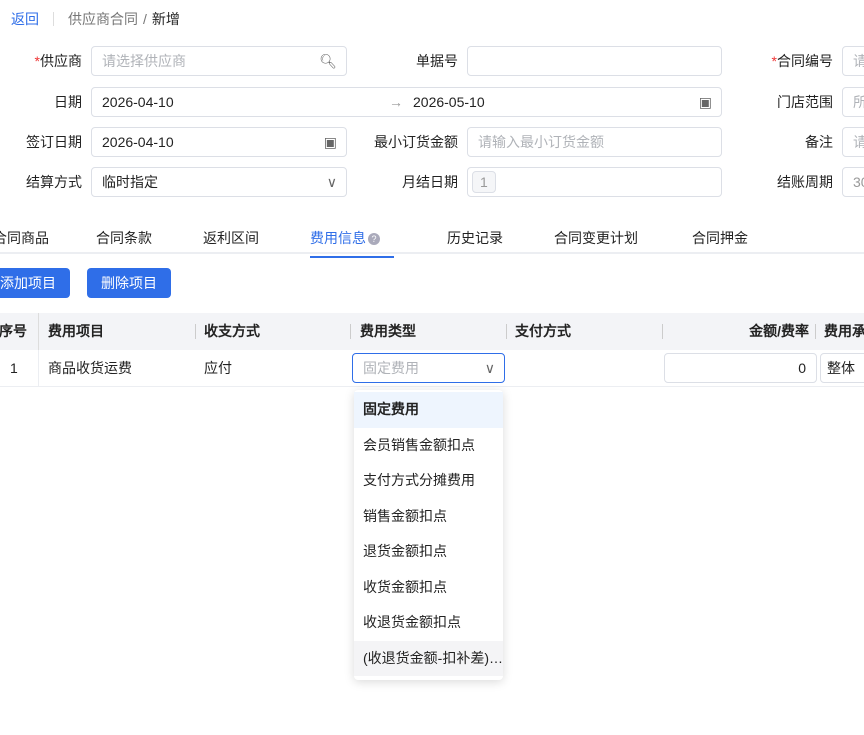  What do you see at coordinates (219, 182) in the screenshot?
I see `settle-method-select: 临时指定 ∨` at bounding box center [219, 182].